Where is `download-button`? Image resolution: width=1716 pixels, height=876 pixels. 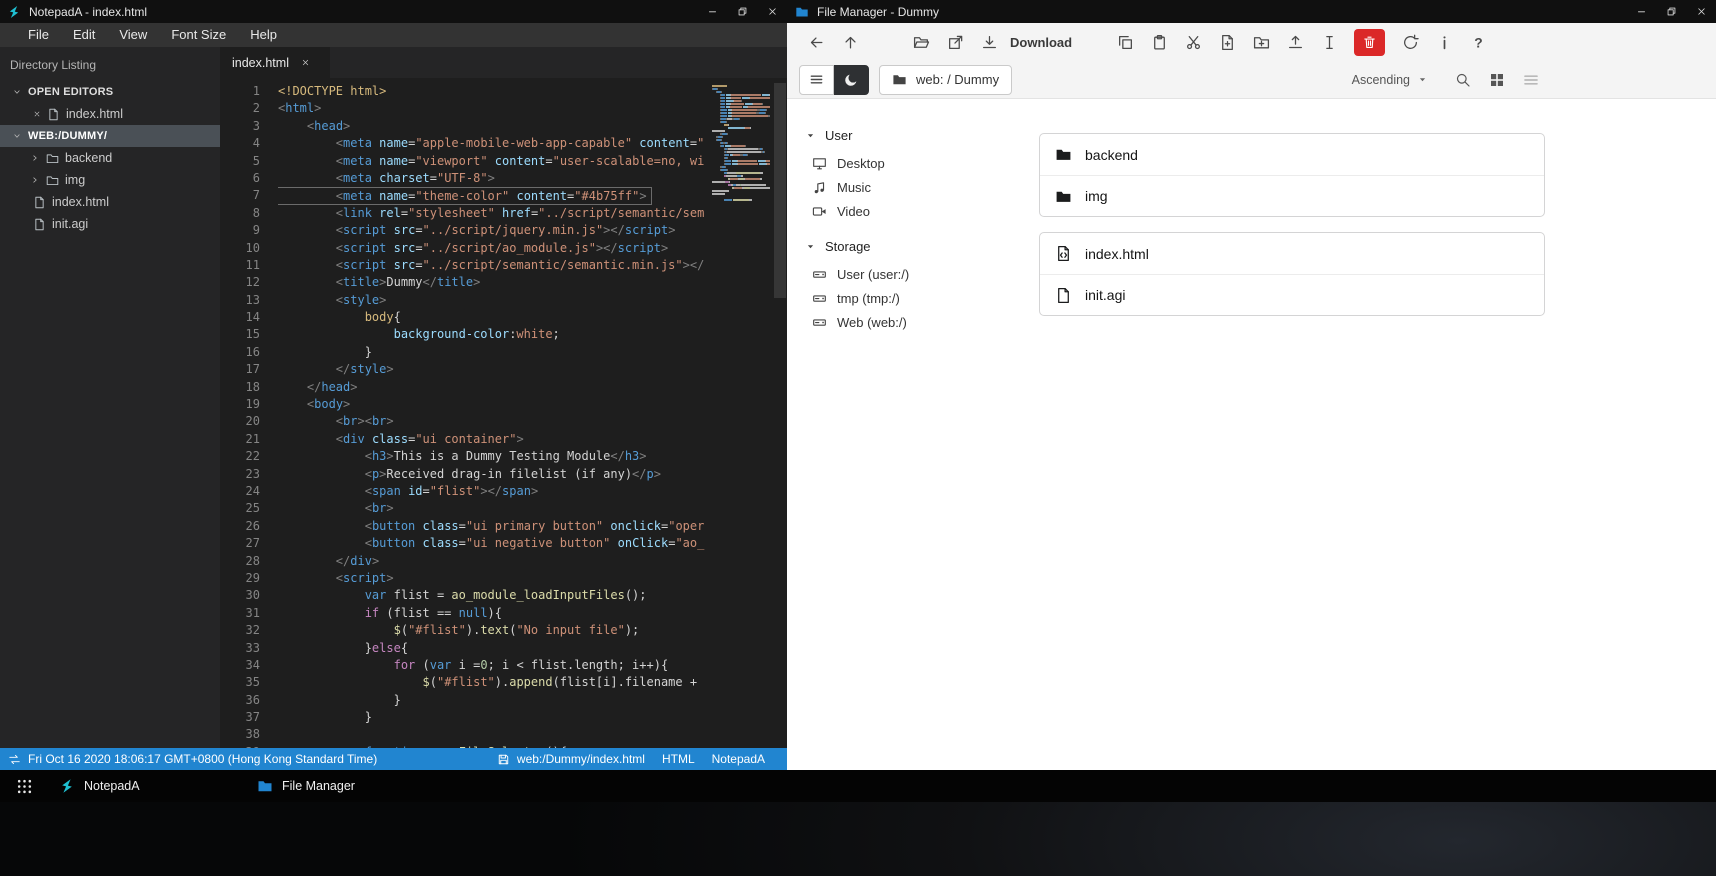
download-button is located at coordinates (989, 42).